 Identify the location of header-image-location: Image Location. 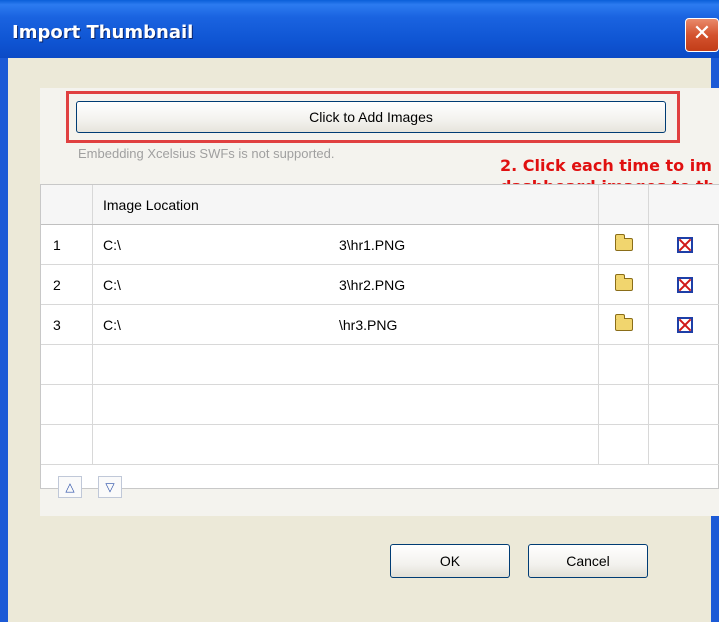
(346, 204).